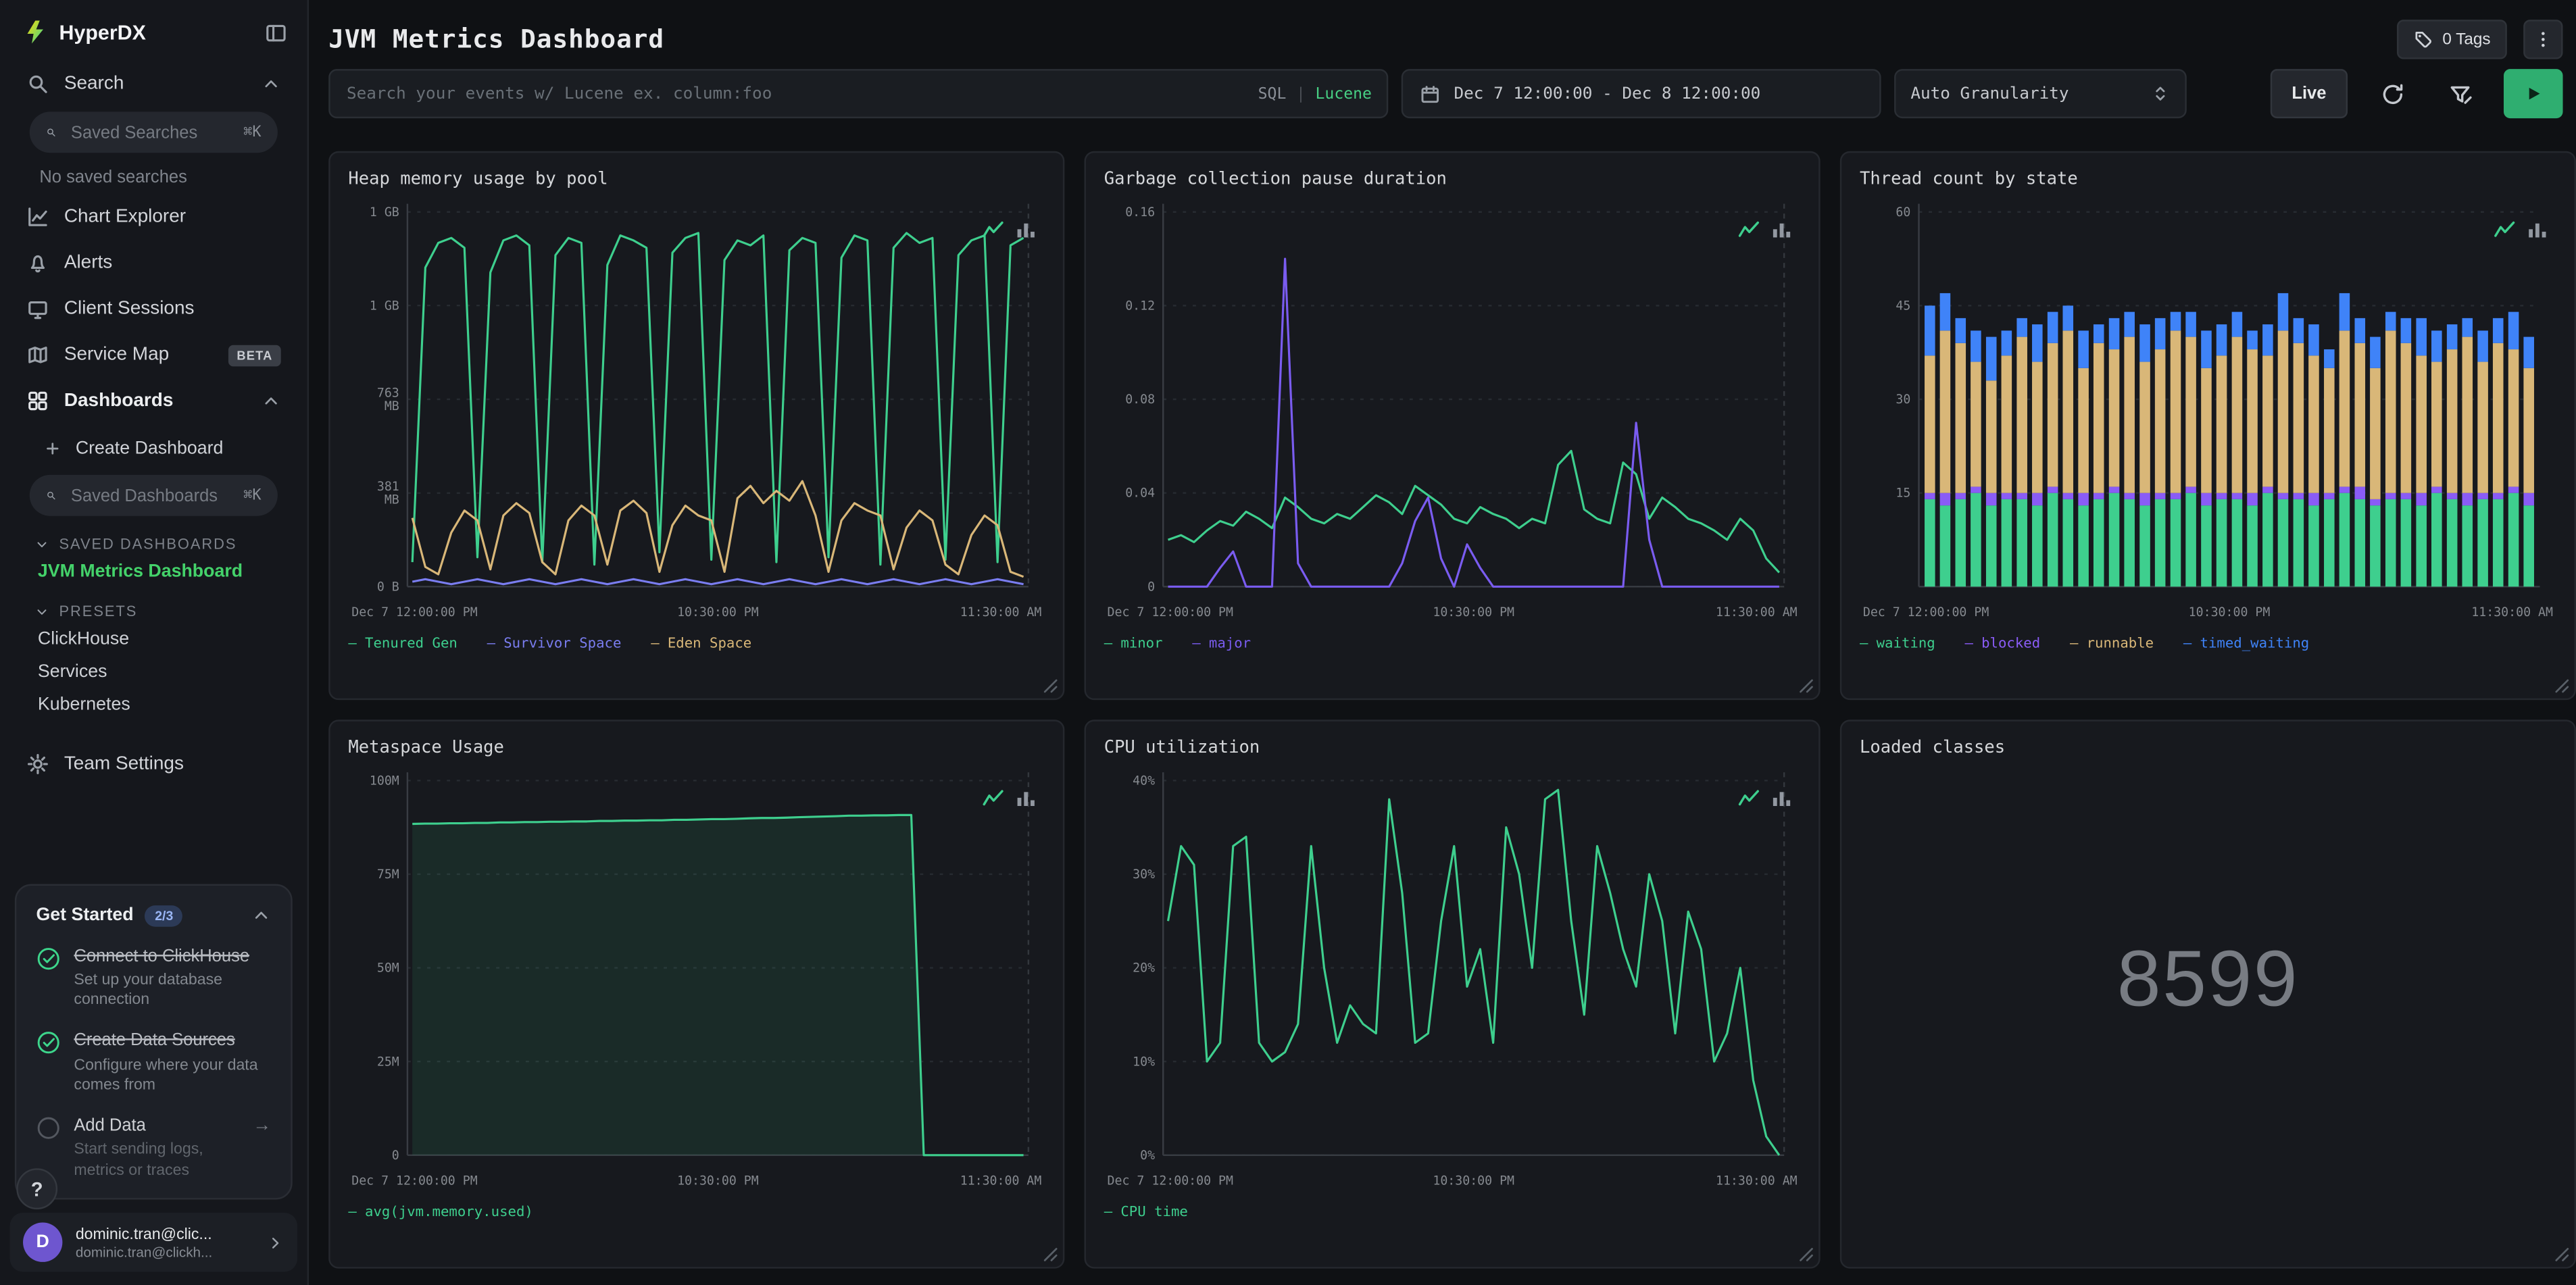 The width and height of the screenshot is (2576, 1285). What do you see at coordinates (1273, 93) in the screenshot?
I see `sql-toggle: SQL` at bounding box center [1273, 93].